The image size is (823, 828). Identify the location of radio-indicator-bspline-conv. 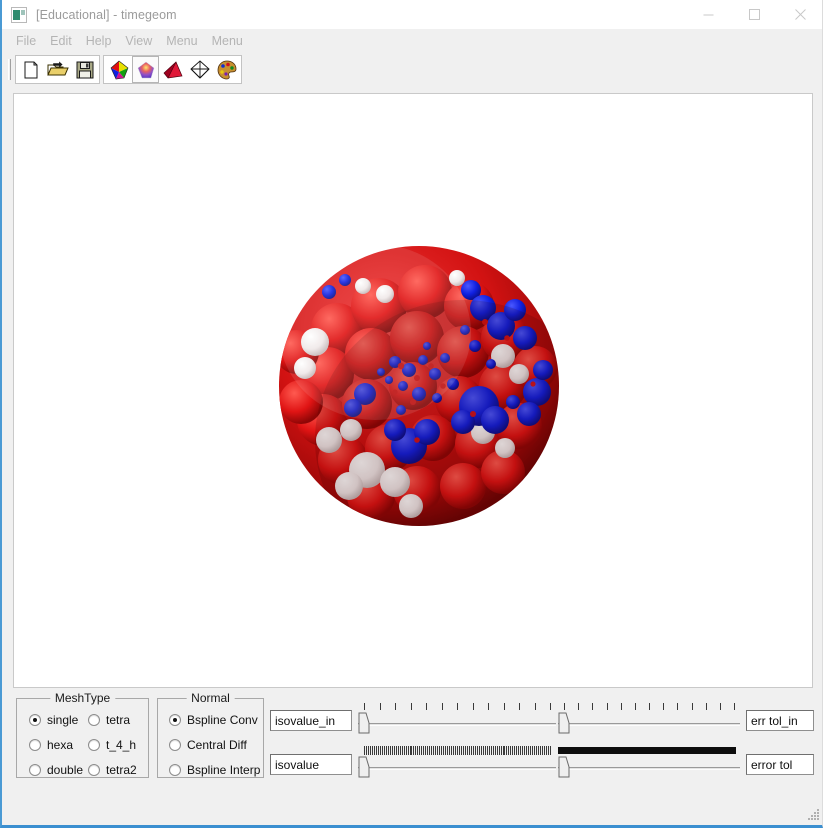
(175, 720).